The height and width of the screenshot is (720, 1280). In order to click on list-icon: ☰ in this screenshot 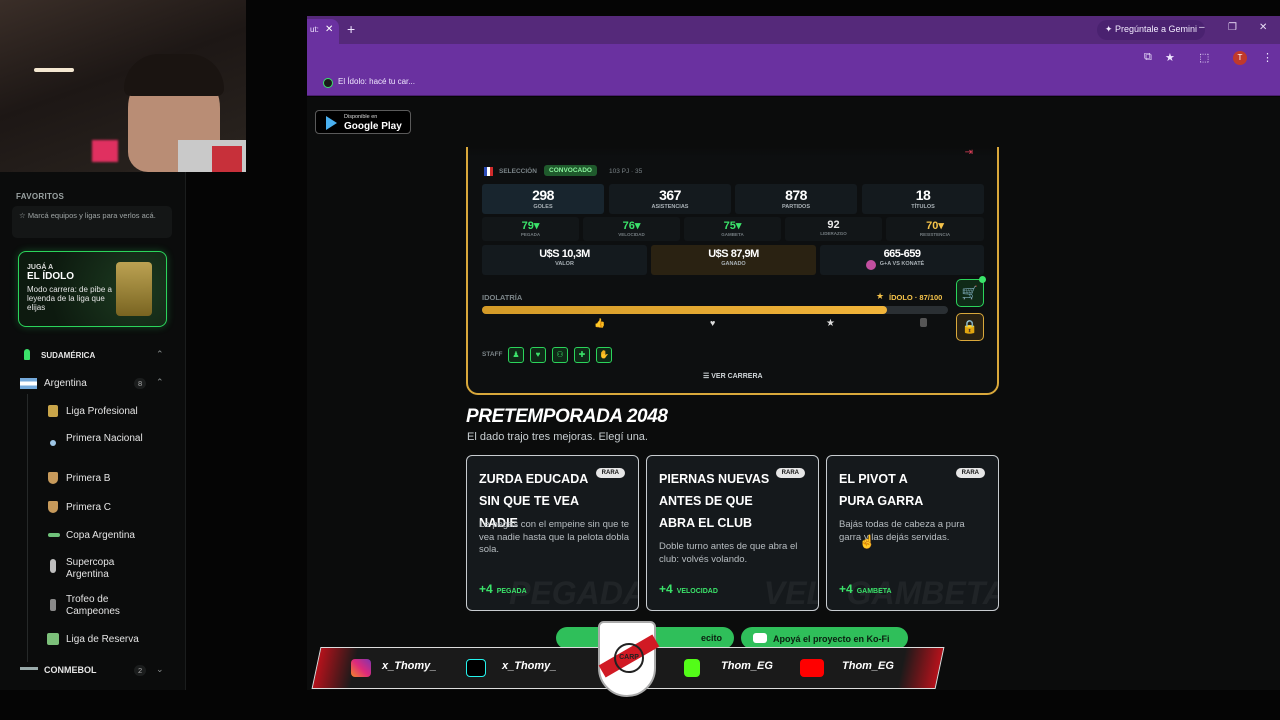, I will do `click(707, 376)`.